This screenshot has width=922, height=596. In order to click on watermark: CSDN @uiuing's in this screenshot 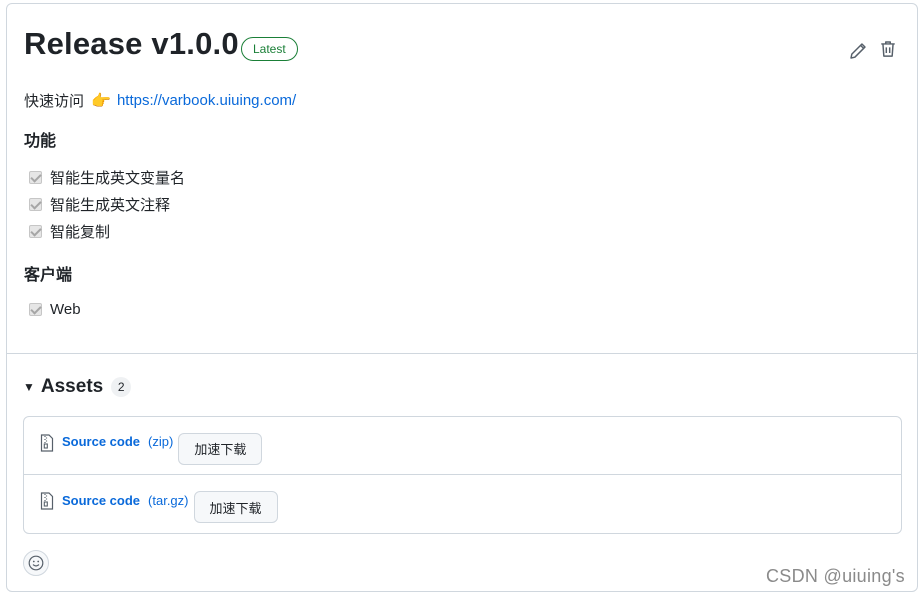, I will do `click(835, 576)`.